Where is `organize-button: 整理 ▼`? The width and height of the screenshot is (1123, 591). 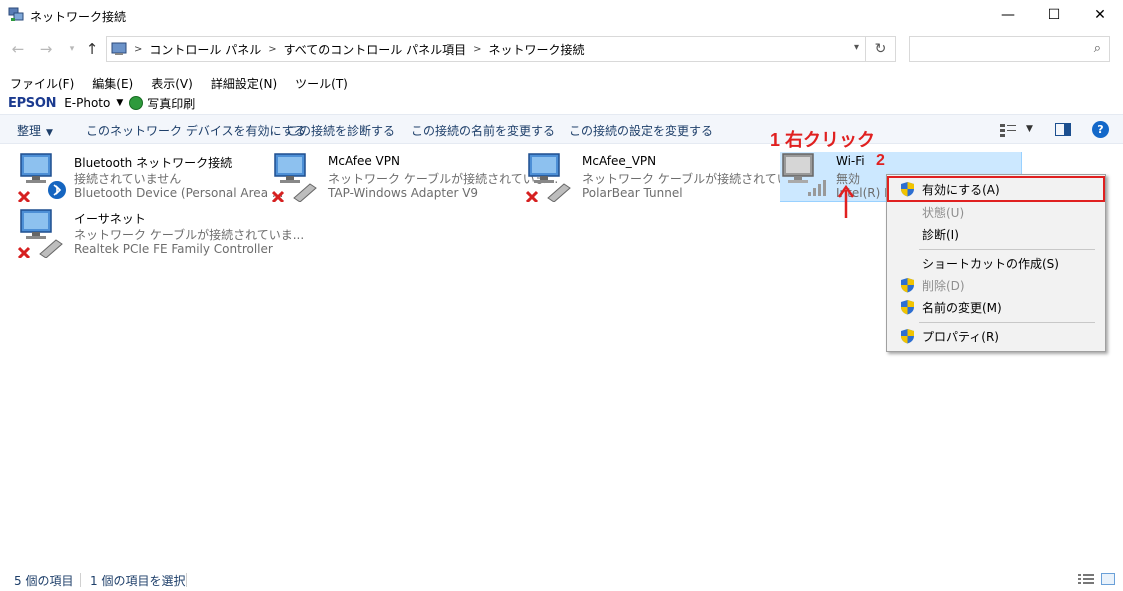 organize-button: 整理 ▼ is located at coordinates (35, 130).